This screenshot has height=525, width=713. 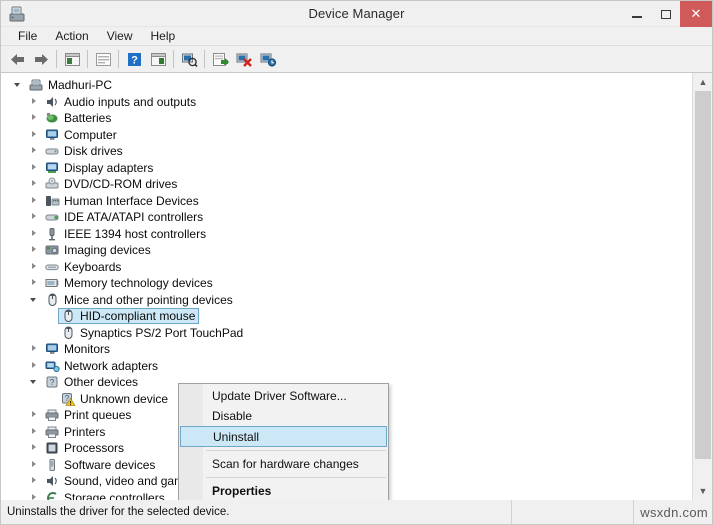 I want to click on menu-action: Action, so click(x=71, y=36).